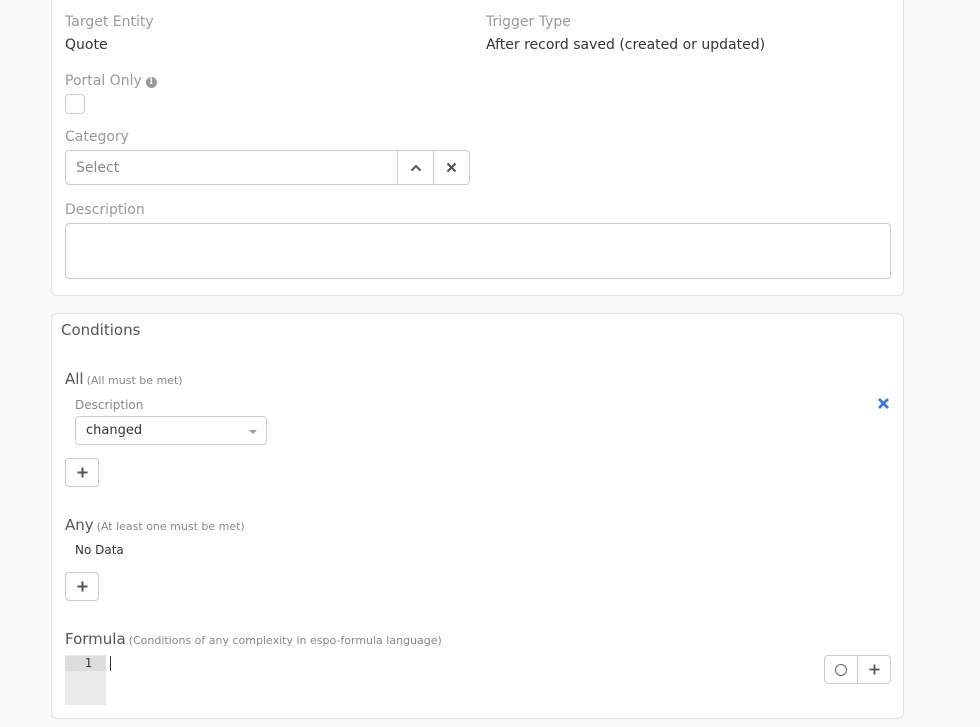 The image size is (980, 727). I want to click on target-entity-label: Target Entity, so click(109, 22).